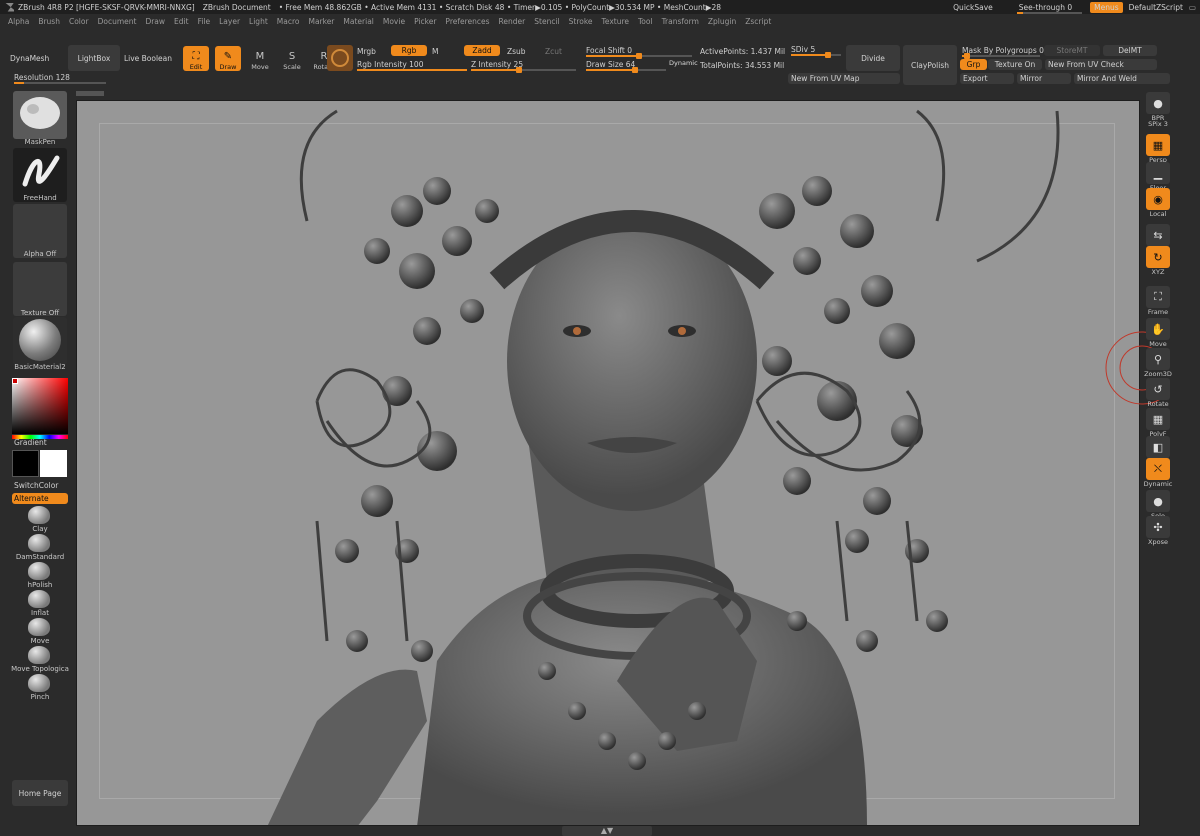 This screenshot has height=836, width=1200. Describe the element at coordinates (25, 463) in the screenshot. I see `secondary-color-swatch` at that location.